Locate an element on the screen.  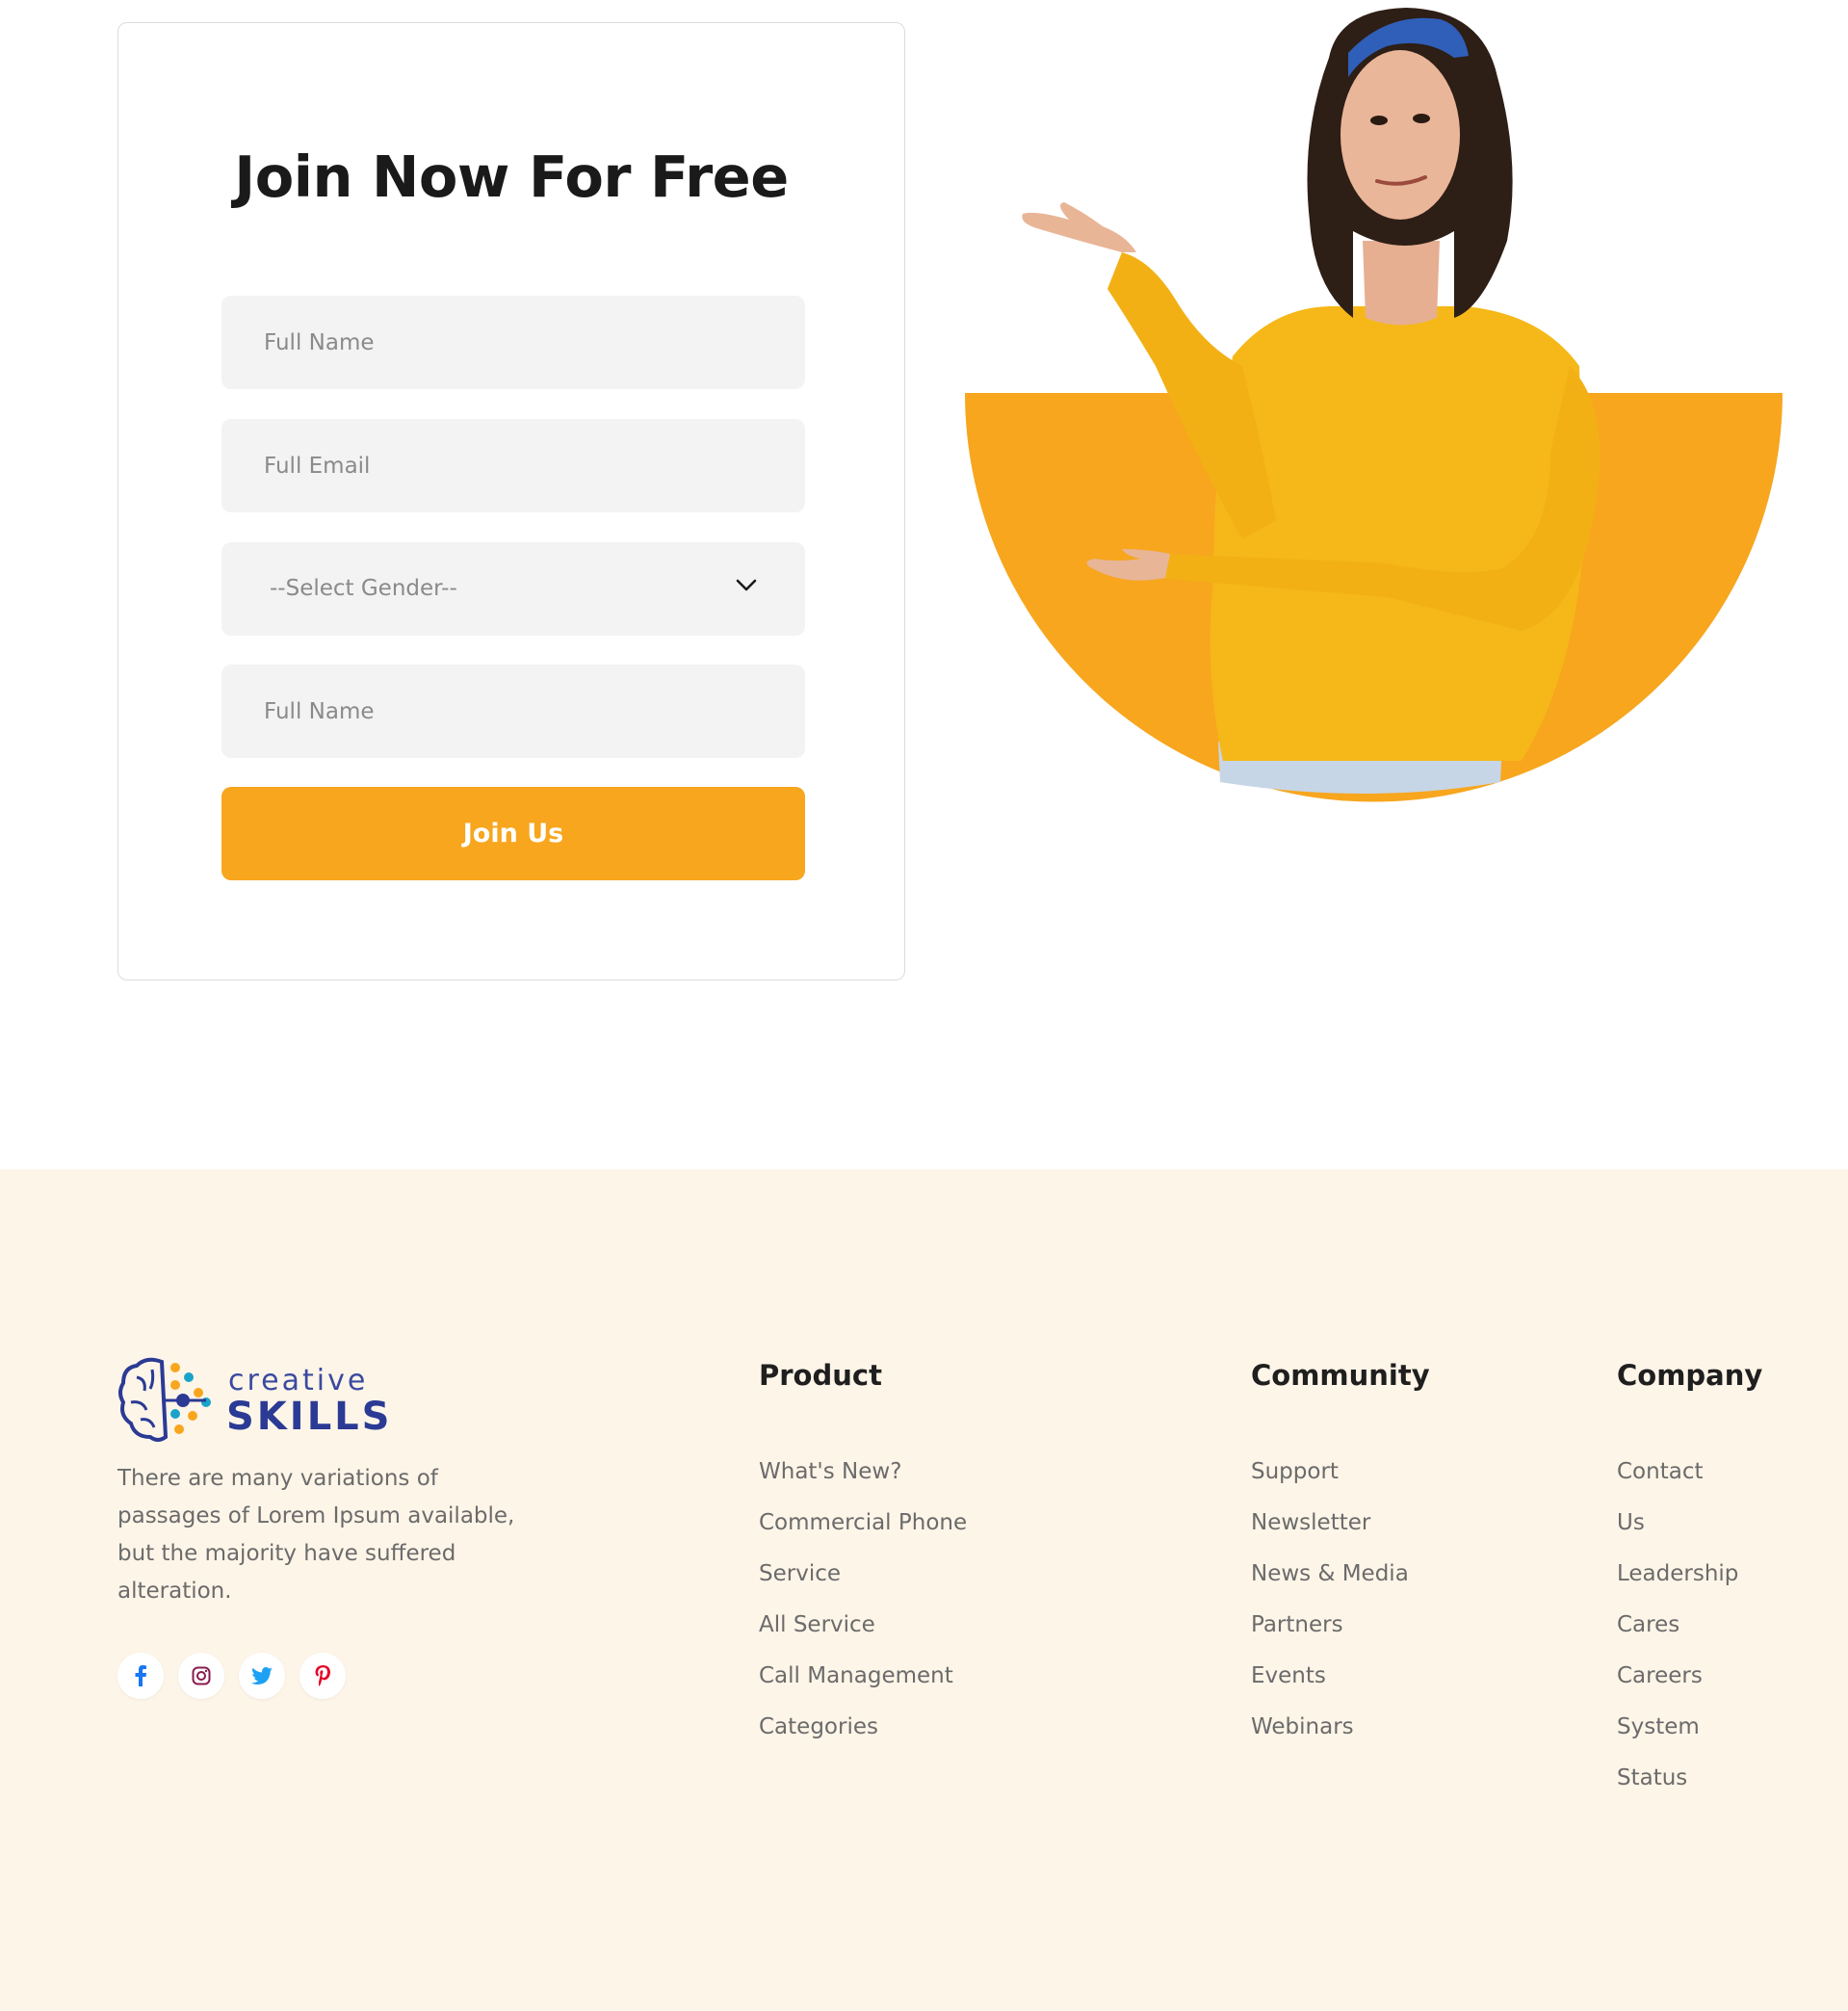
footer-product-link: Categories is located at coordinates (863, 1737).